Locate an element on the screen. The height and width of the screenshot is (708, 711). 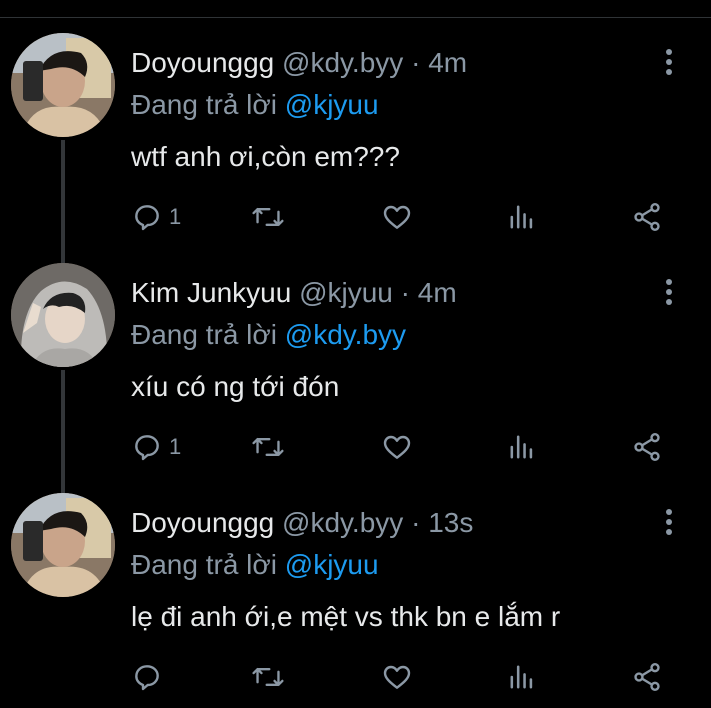
timestamp: 13s is located at coordinates (450, 522).